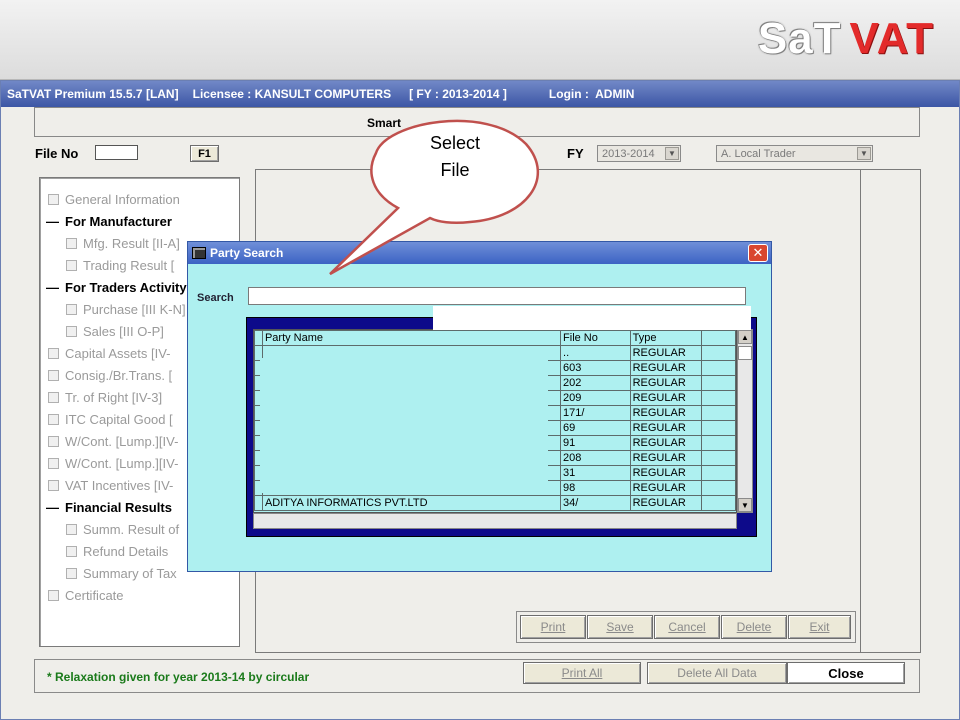 This screenshot has width=960, height=720. What do you see at coordinates (666, 338) in the screenshot?
I see `column-header-type: Type` at bounding box center [666, 338].